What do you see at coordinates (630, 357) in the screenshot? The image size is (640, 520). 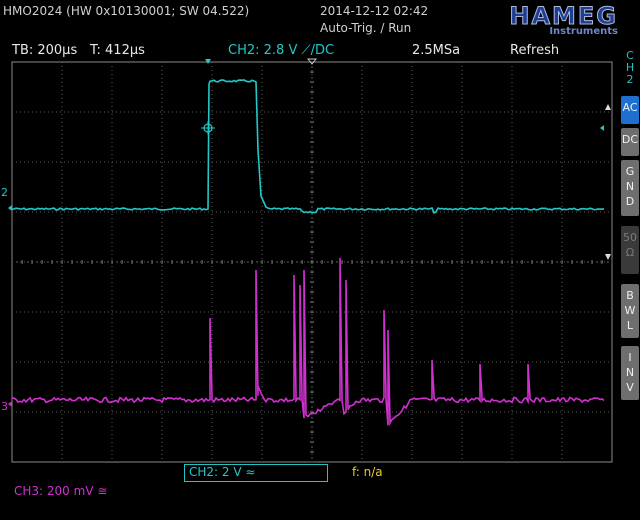 I see `sidebar-button-label: I` at bounding box center [630, 357].